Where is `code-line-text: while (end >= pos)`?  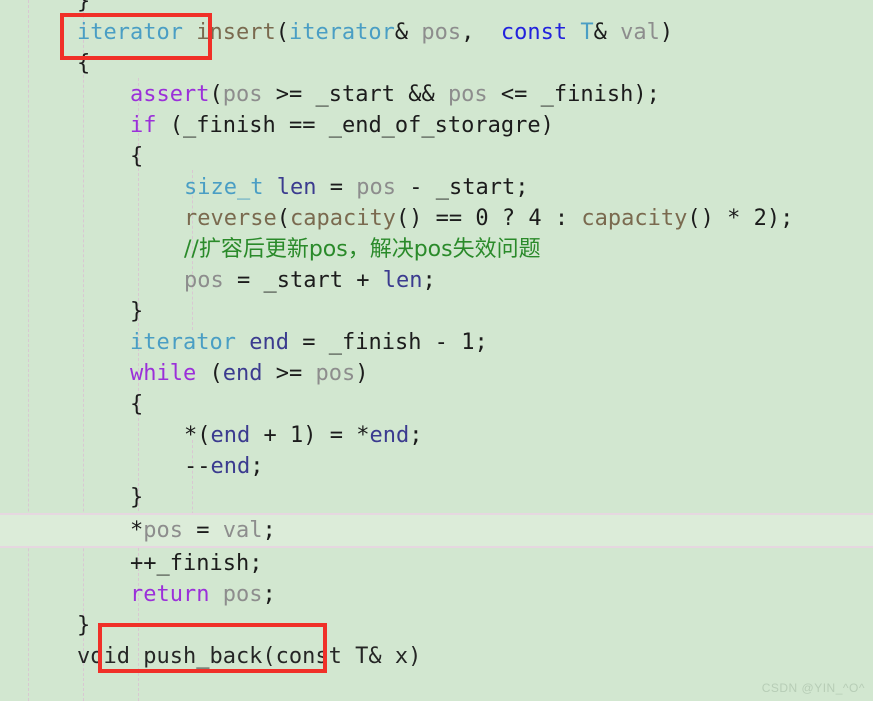 code-line-text: while (end >= pos) is located at coordinates (249, 373).